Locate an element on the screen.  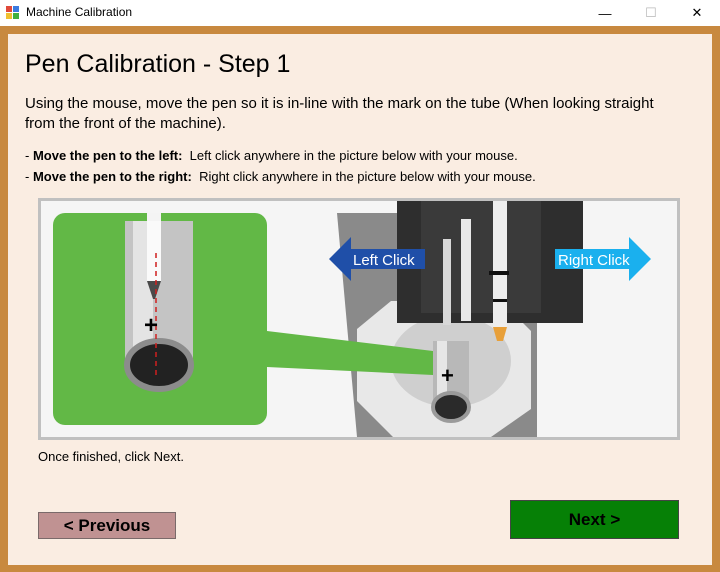
page-title: Pen Calibration - Step 1 is located at coordinates (158, 64).